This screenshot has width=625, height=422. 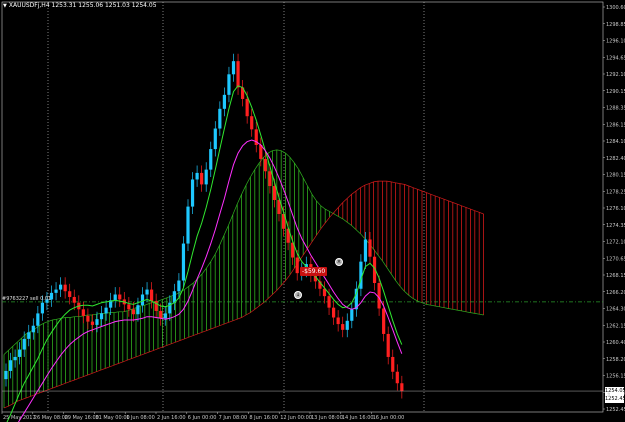 What do you see at coordinates (19, 418) in the screenshot?
I see `time-tick-label: 25 May 2017` at bounding box center [19, 418].